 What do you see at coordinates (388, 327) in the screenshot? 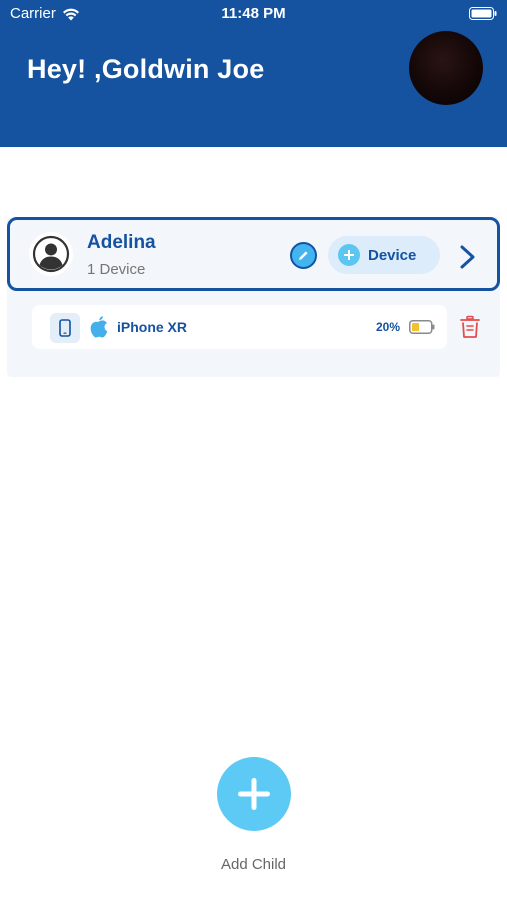
I see `battery-percentage: 20%` at bounding box center [388, 327].